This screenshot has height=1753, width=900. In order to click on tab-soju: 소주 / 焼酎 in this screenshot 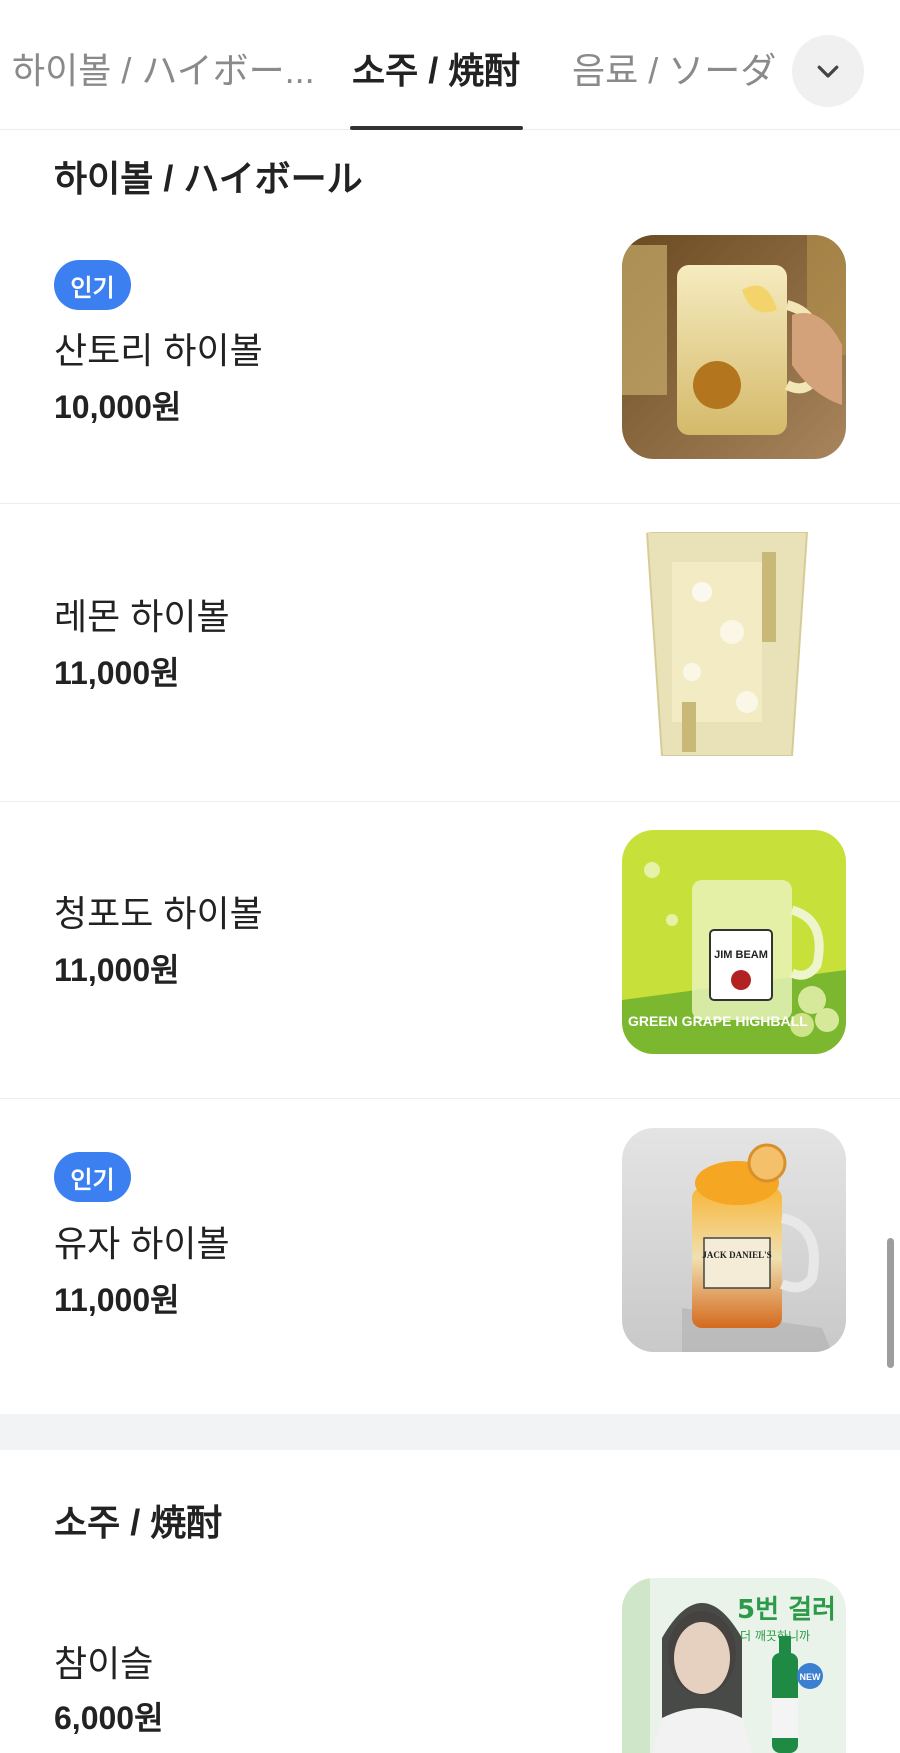, I will do `click(436, 68)`.